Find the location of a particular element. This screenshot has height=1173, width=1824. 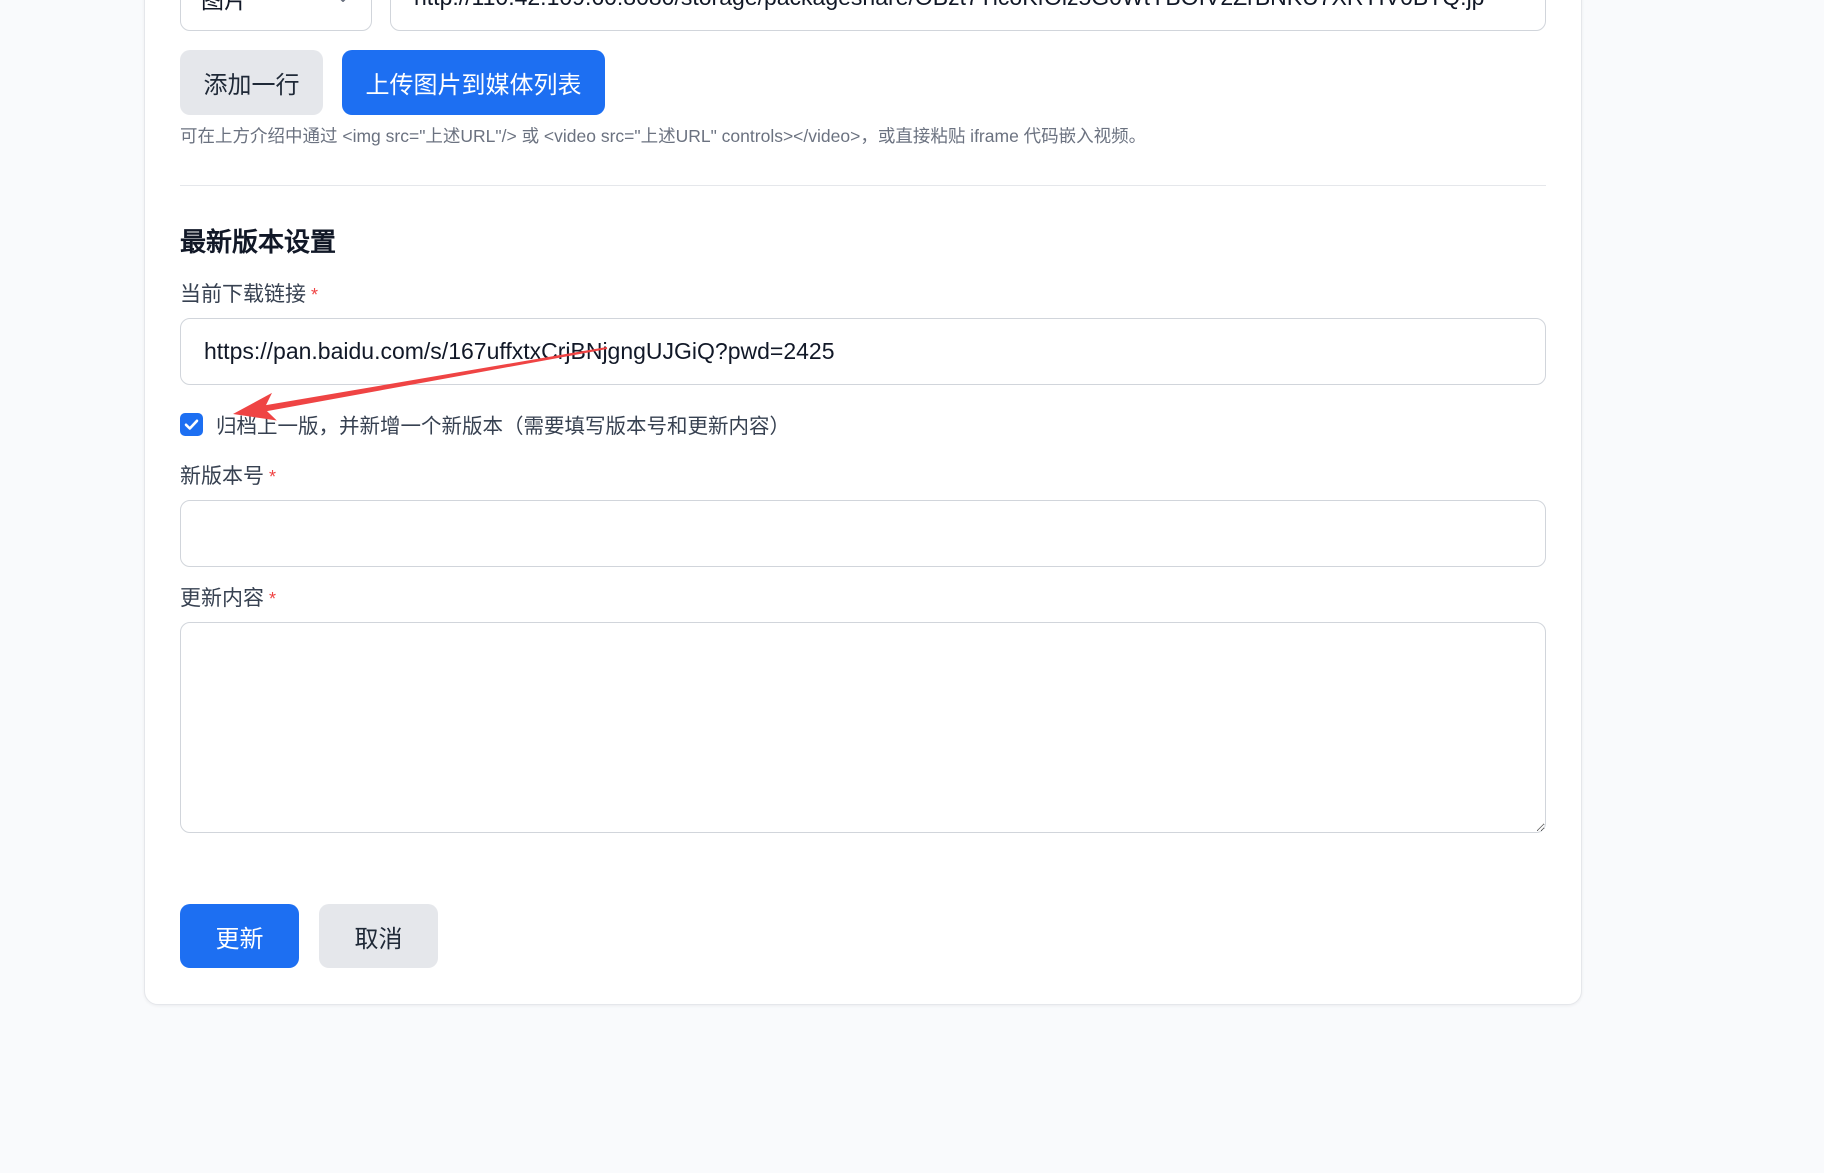

download-link-label: 当前下载链接 * is located at coordinates (249, 295).